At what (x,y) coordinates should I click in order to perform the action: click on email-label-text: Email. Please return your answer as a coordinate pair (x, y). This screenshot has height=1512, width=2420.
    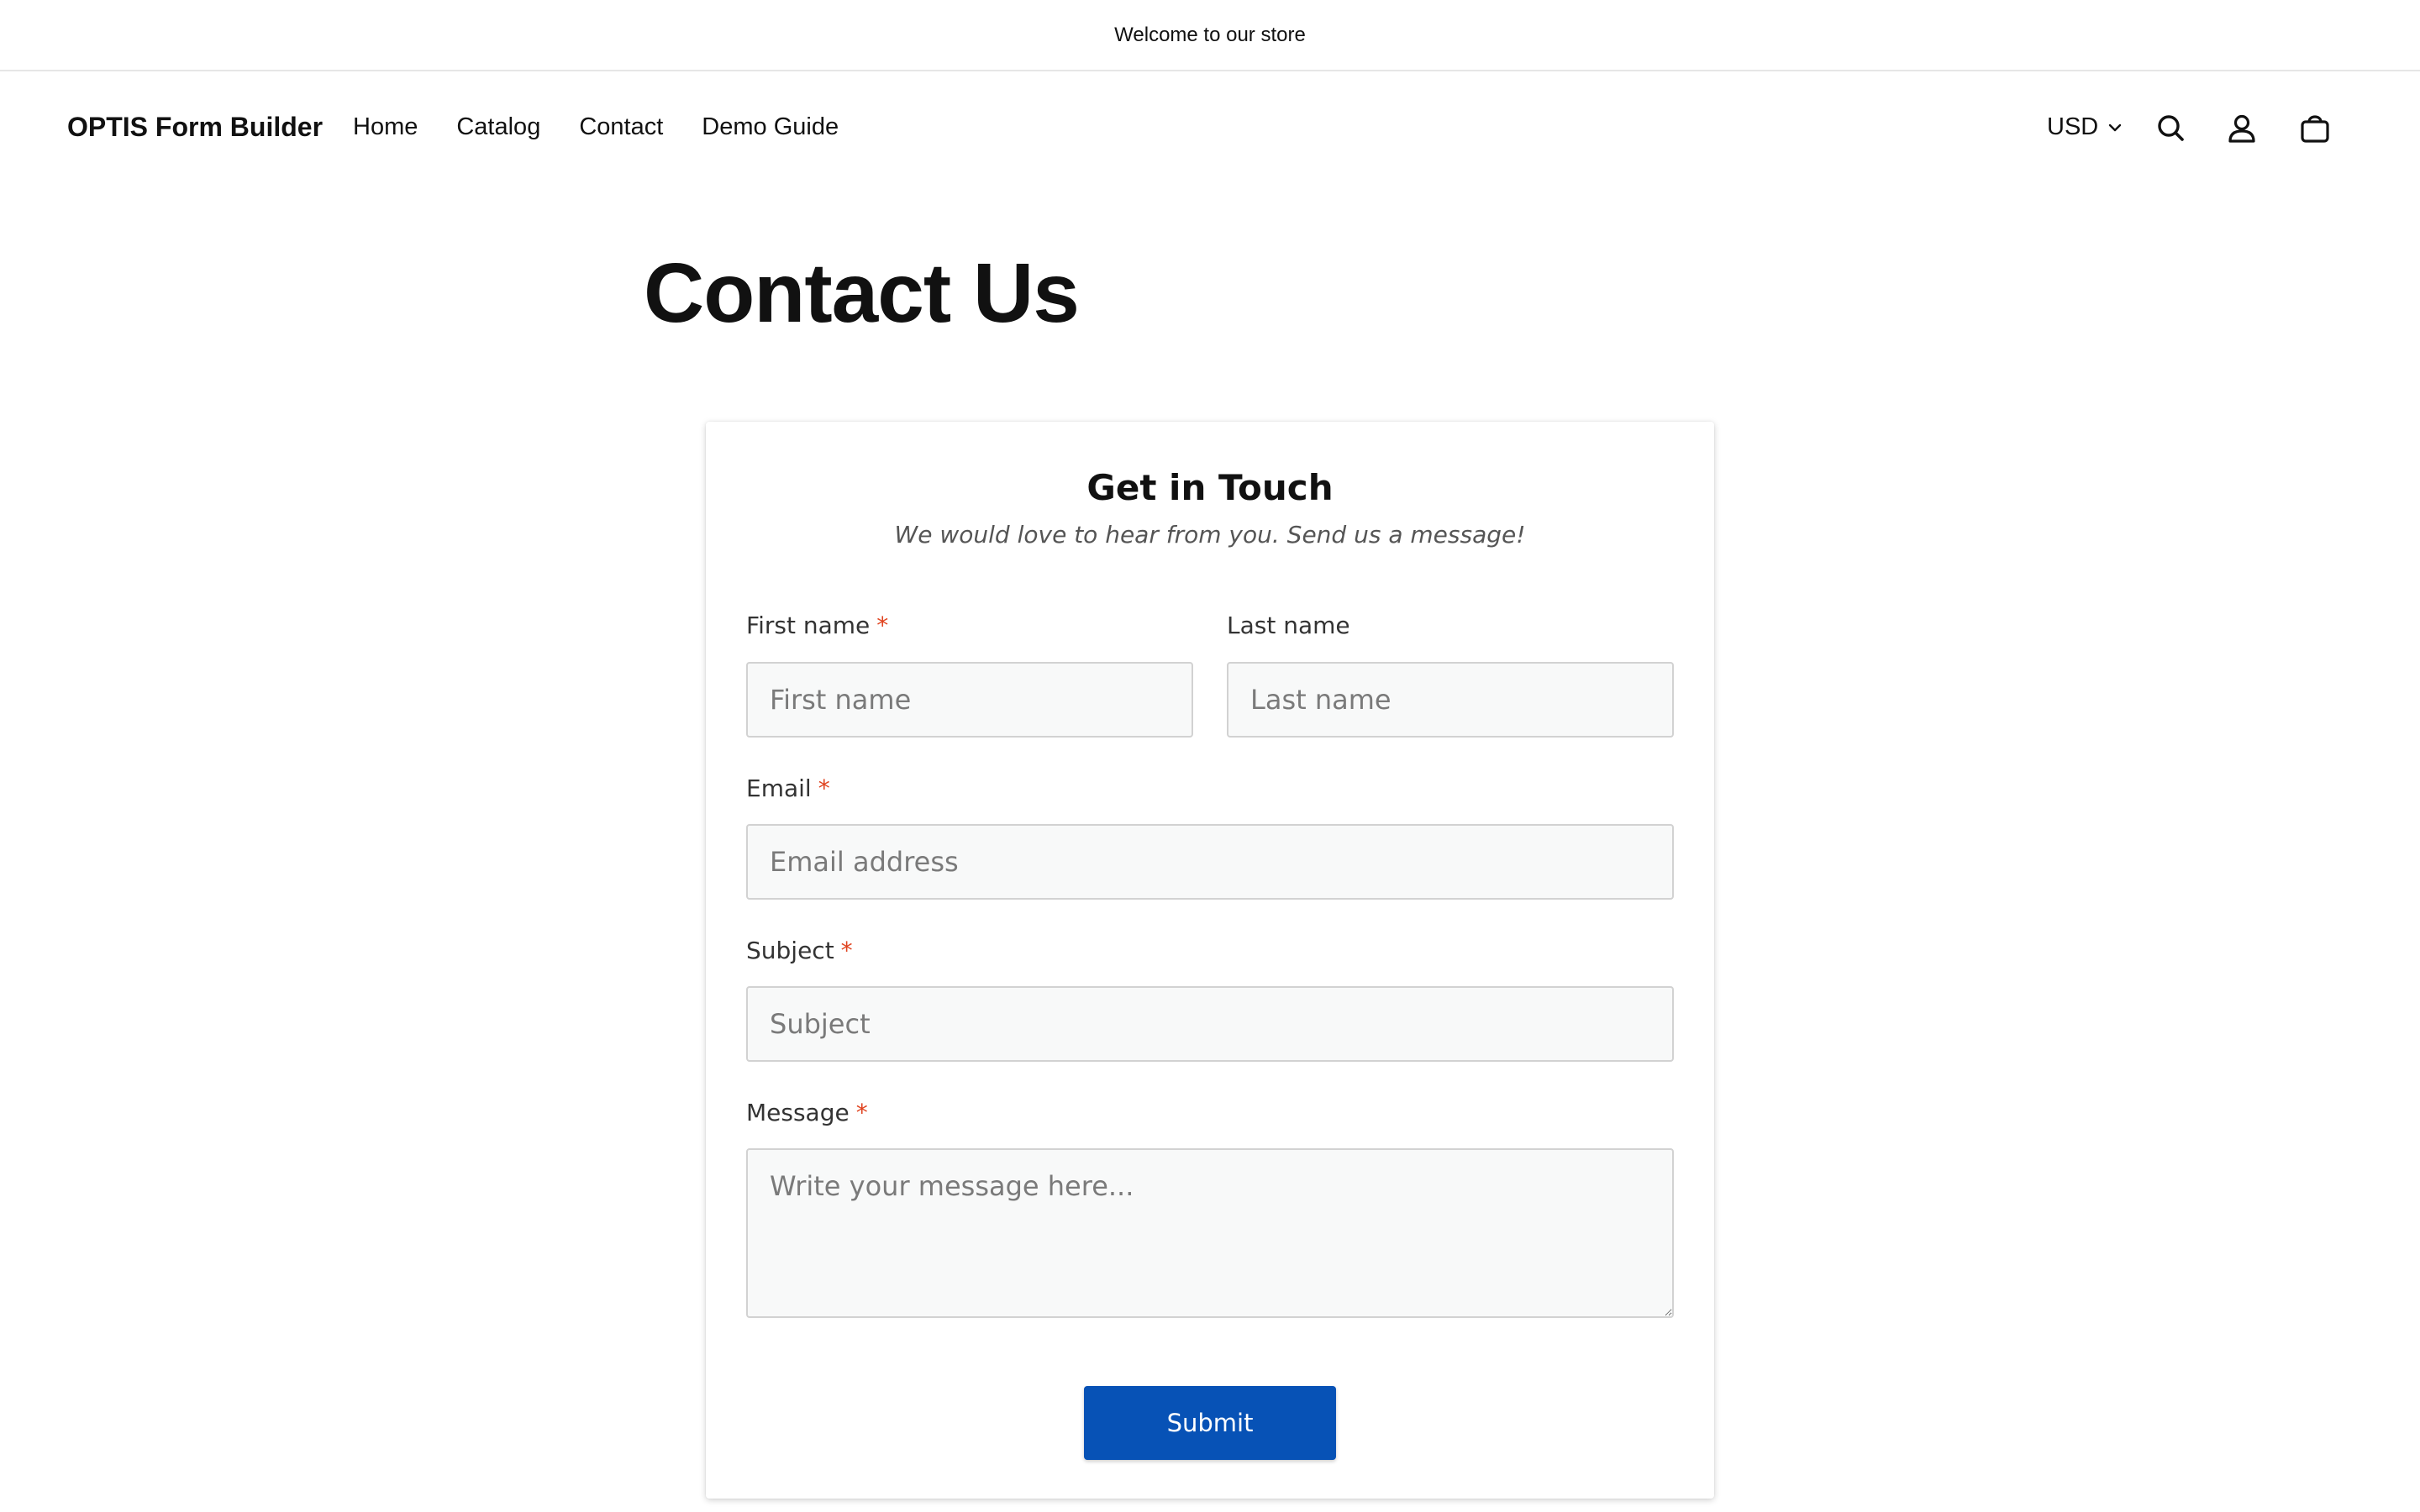
    Looking at the image, I should click on (779, 788).